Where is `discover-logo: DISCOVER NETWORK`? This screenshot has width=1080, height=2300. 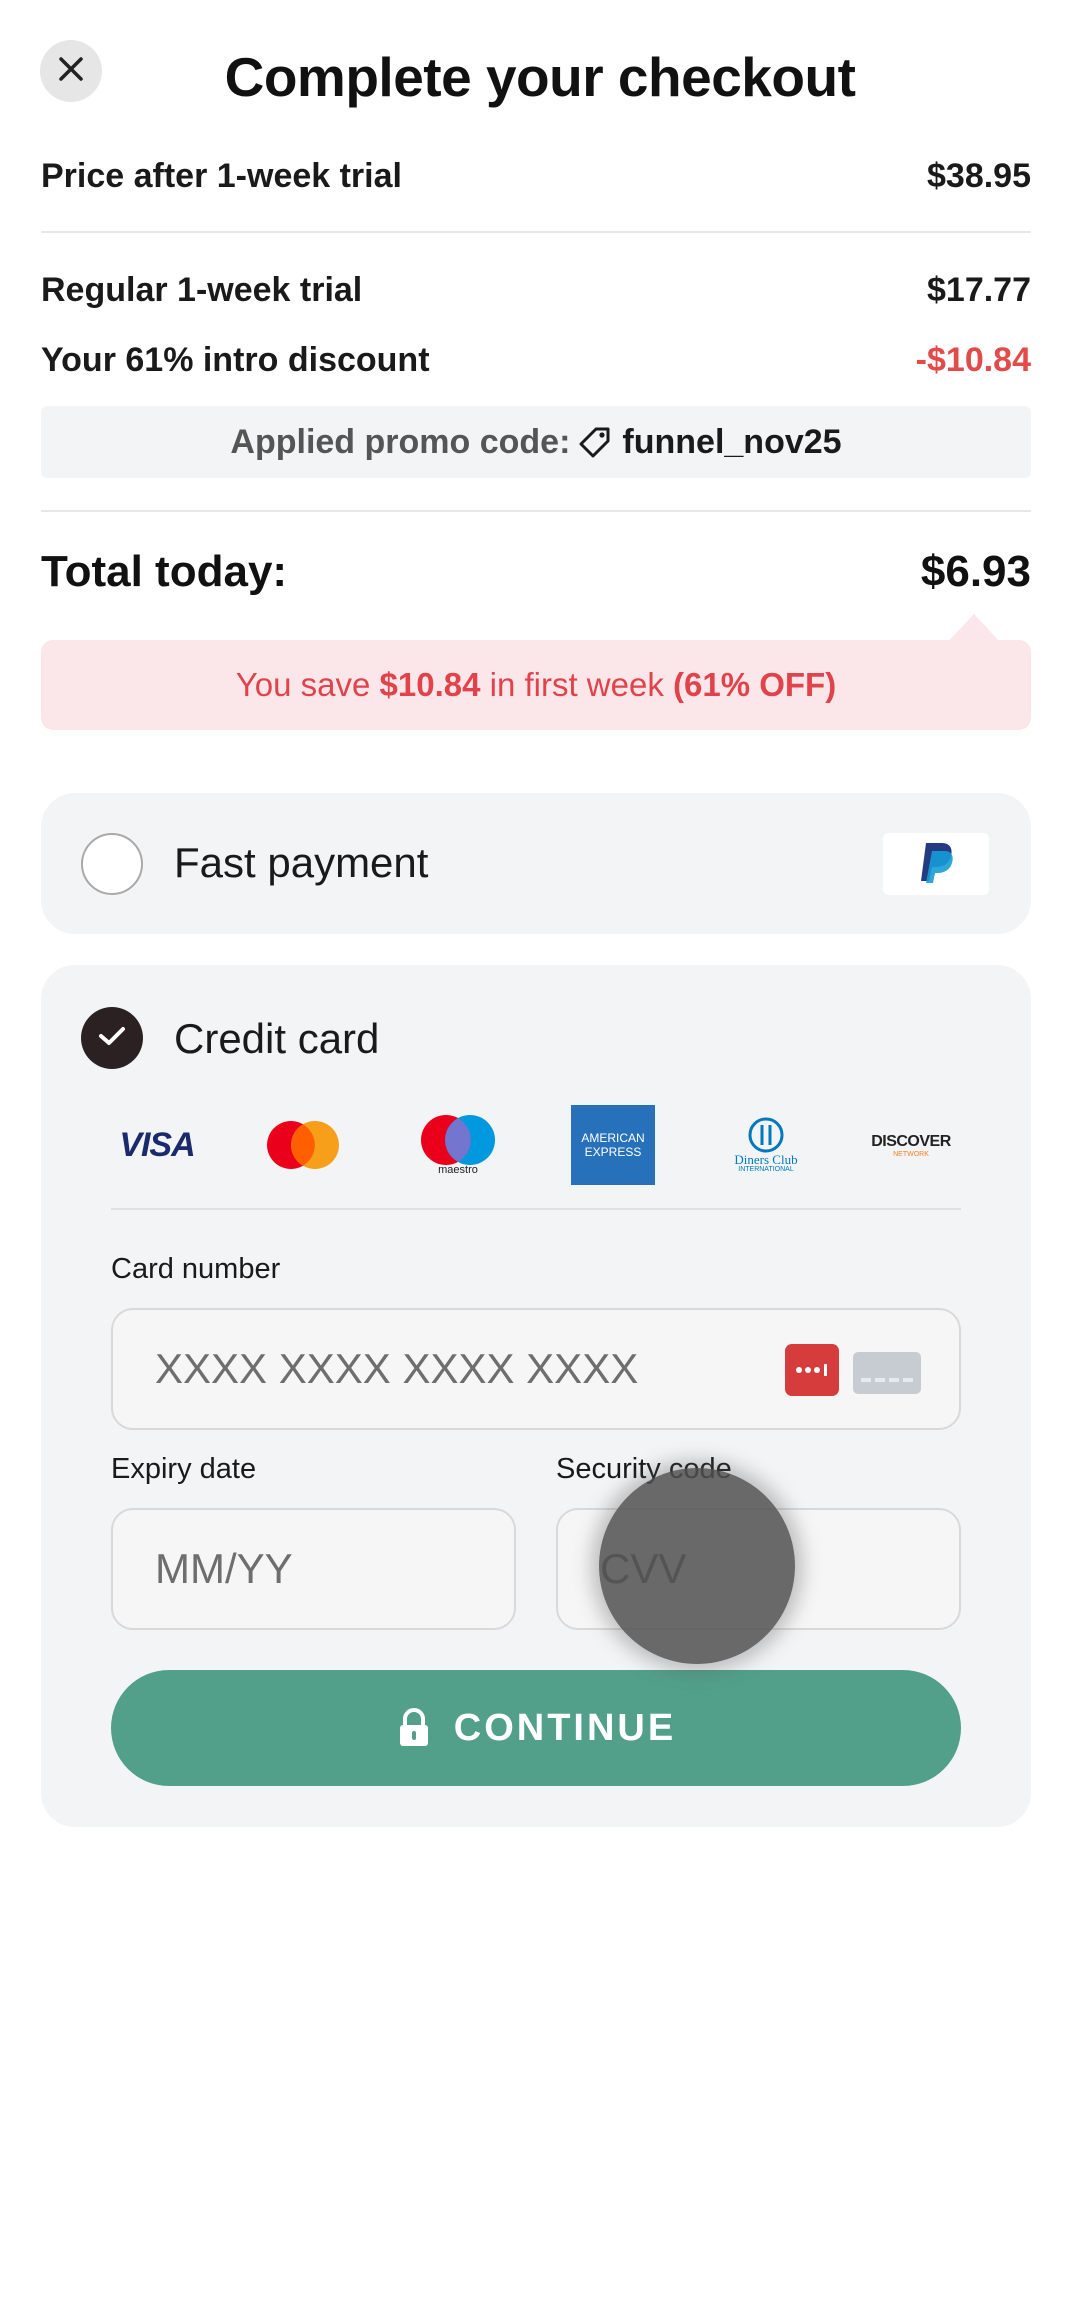 discover-logo: DISCOVER NETWORK is located at coordinates (911, 1145).